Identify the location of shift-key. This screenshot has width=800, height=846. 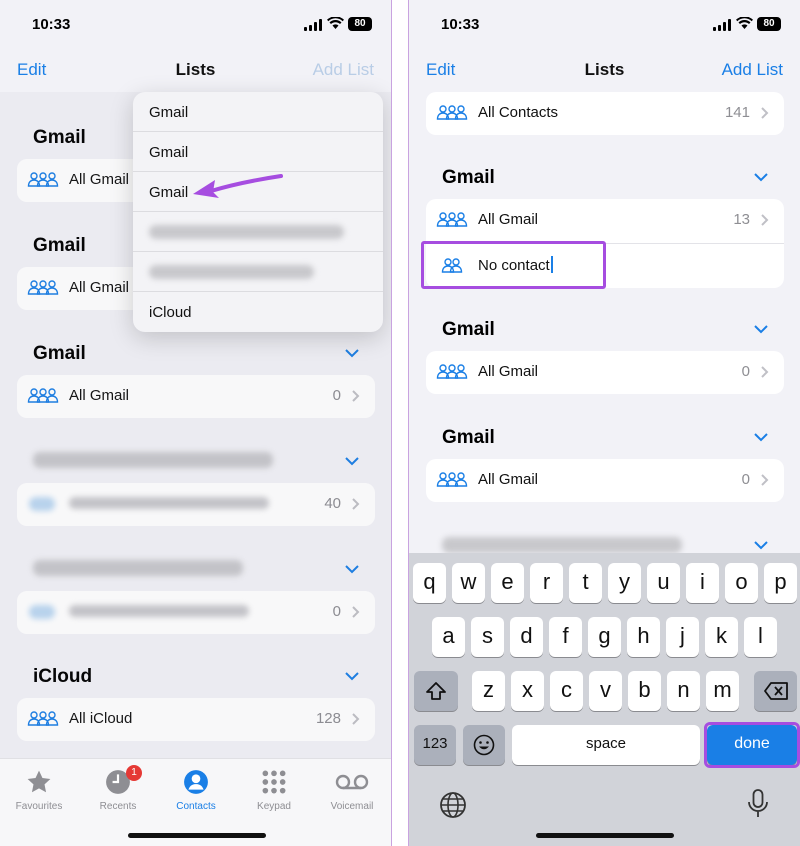
(436, 691).